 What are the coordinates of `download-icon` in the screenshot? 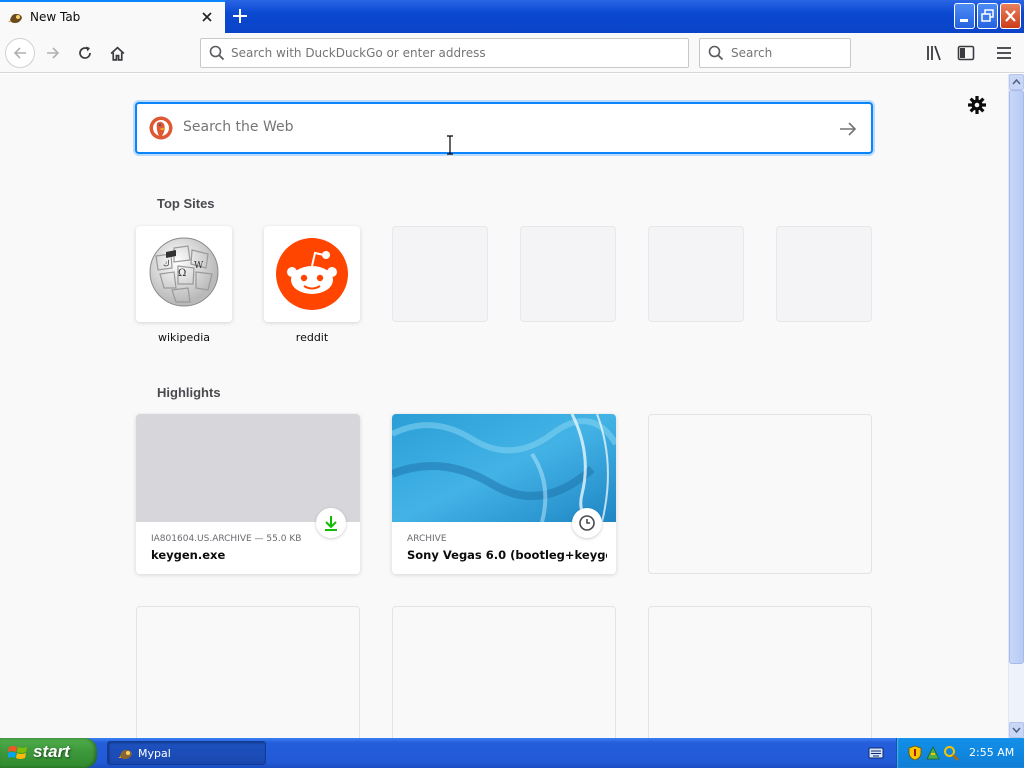 It's located at (331, 523).